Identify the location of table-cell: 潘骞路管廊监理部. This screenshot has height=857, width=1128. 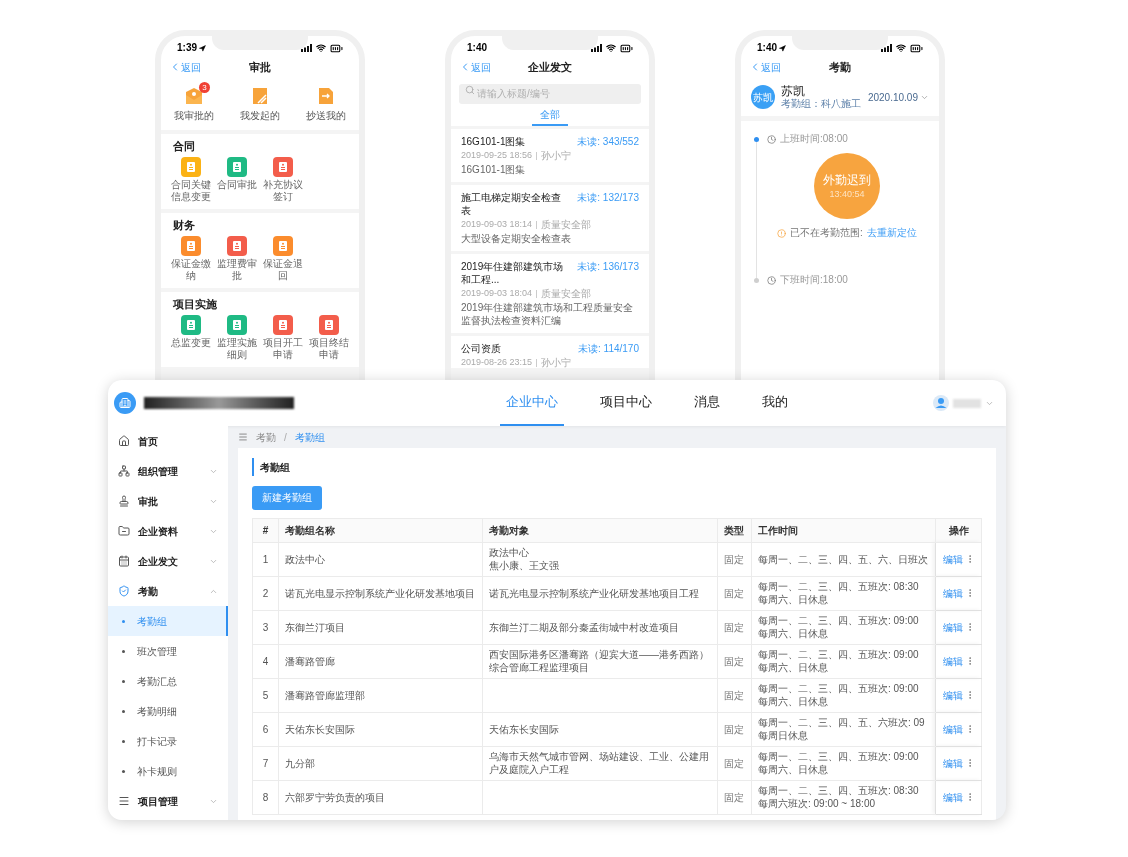
(380, 695).